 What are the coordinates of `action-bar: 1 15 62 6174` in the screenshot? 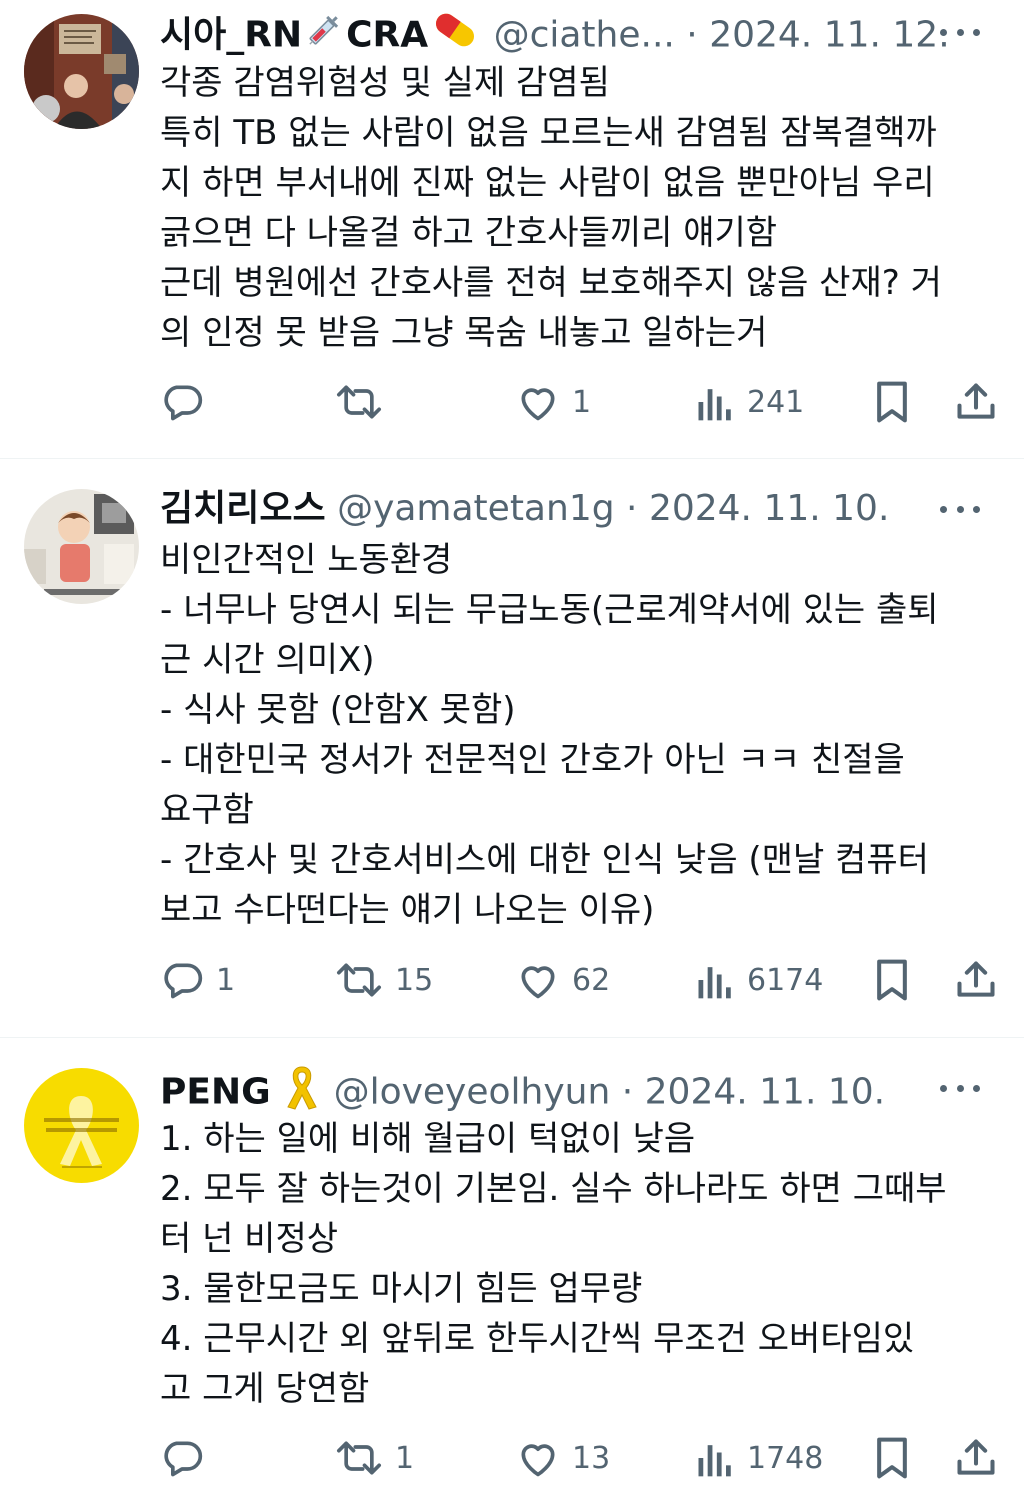 It's located at (580, 980).